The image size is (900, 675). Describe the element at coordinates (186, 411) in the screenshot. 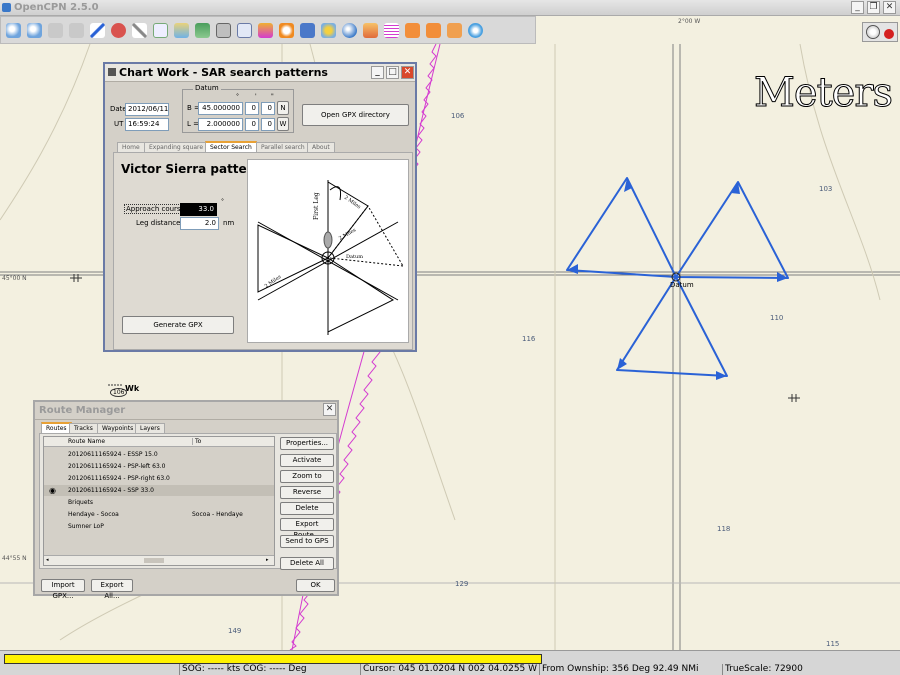

I see `route-manager-title-bar: Route Manager ✕` at that location.